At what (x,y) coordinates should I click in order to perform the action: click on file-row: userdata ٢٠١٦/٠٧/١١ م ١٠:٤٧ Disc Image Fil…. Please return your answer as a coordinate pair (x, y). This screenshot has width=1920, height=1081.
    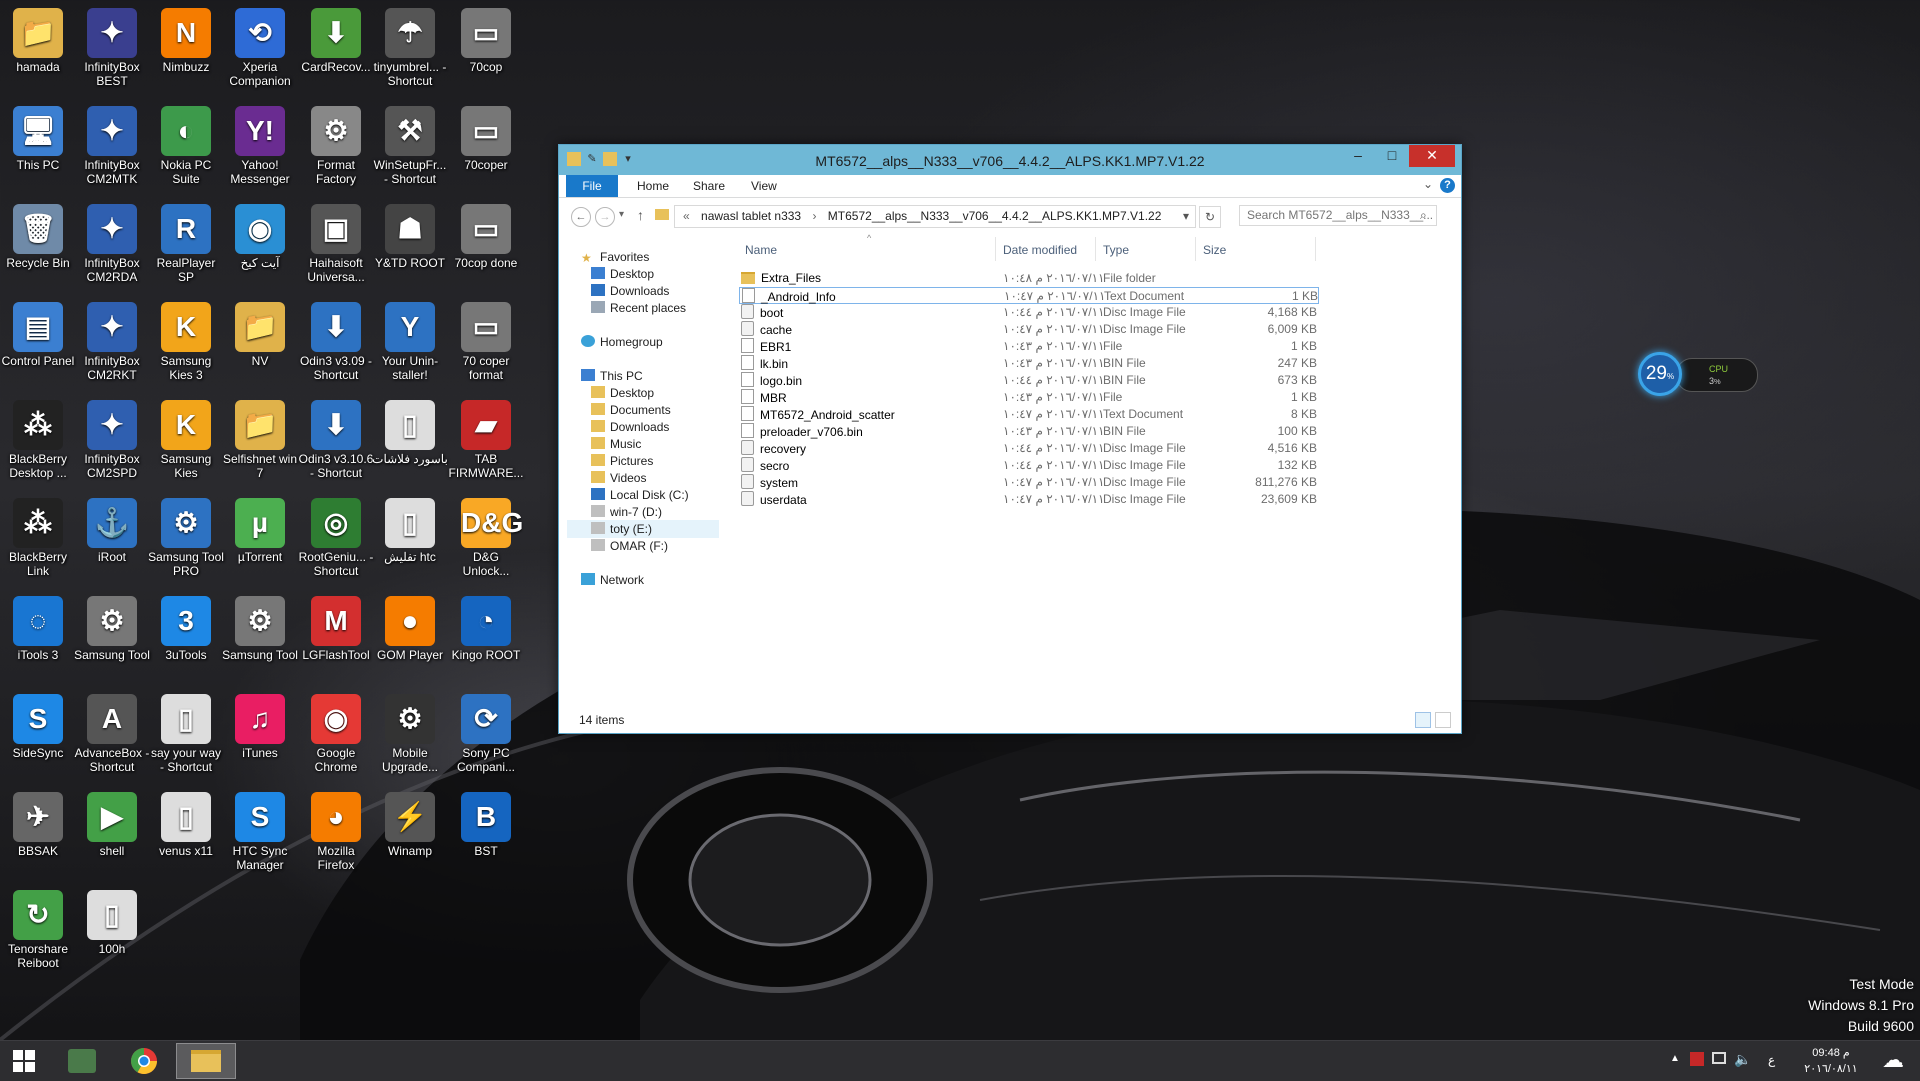
    Looking at the image, I should click on (1029, 499).